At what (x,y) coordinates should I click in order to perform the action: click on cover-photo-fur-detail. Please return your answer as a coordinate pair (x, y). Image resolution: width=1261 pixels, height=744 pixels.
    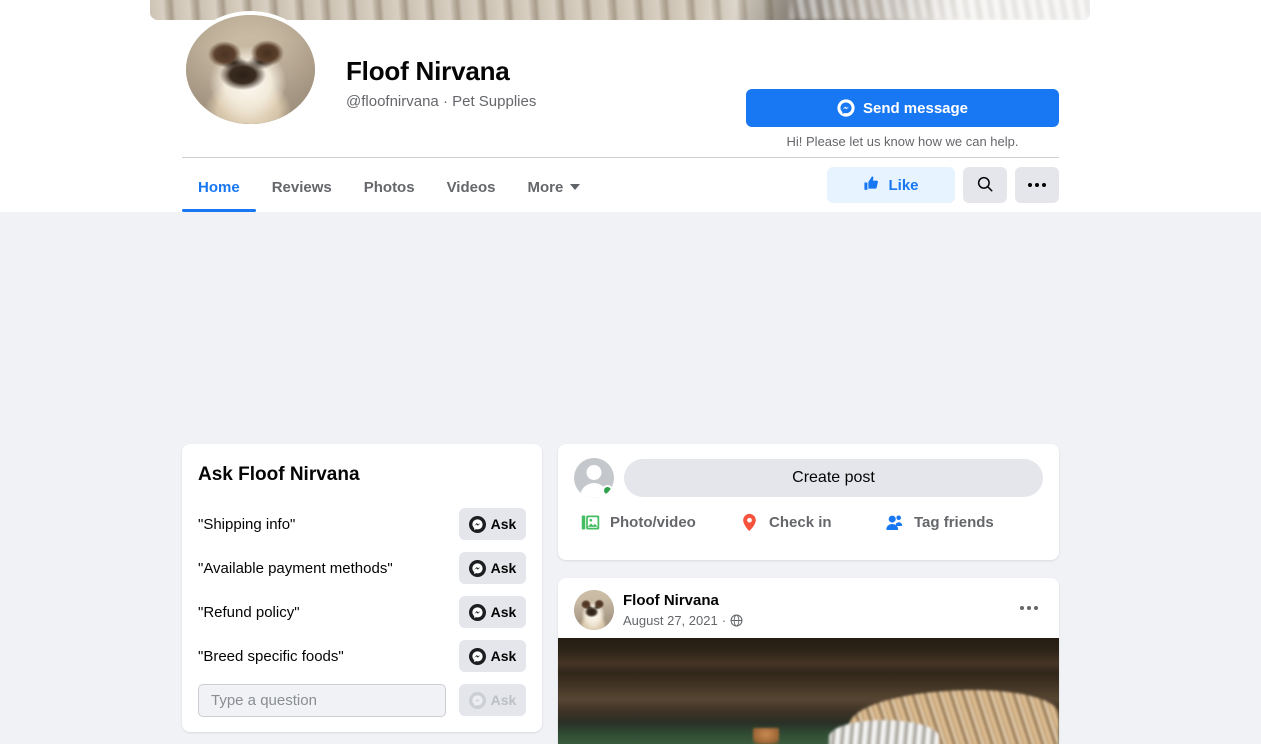
    Looking at the image, I should click on (940, 10).